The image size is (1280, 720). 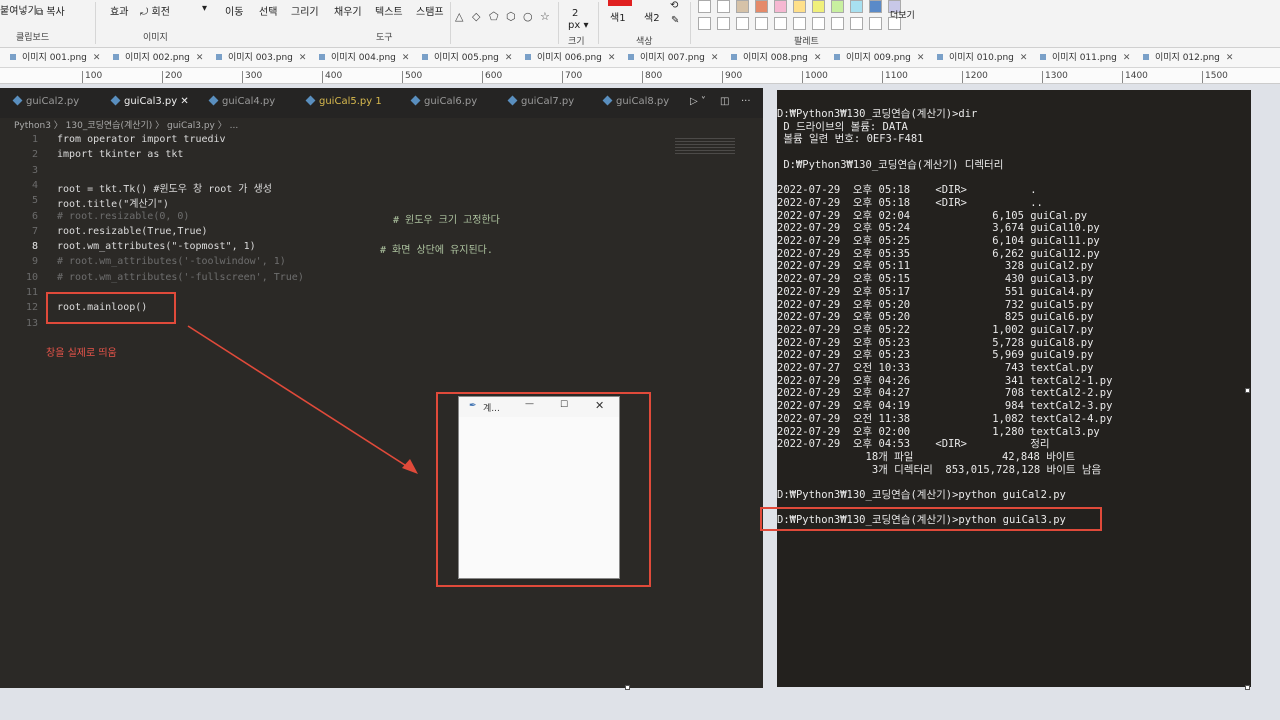 What do you see at coordinates (935, 355) in the screenshot?
I see `terminal-line: 2022-07-29 오후 05:23 5,969 guiCal9.py` at bounding box center [935, 355].